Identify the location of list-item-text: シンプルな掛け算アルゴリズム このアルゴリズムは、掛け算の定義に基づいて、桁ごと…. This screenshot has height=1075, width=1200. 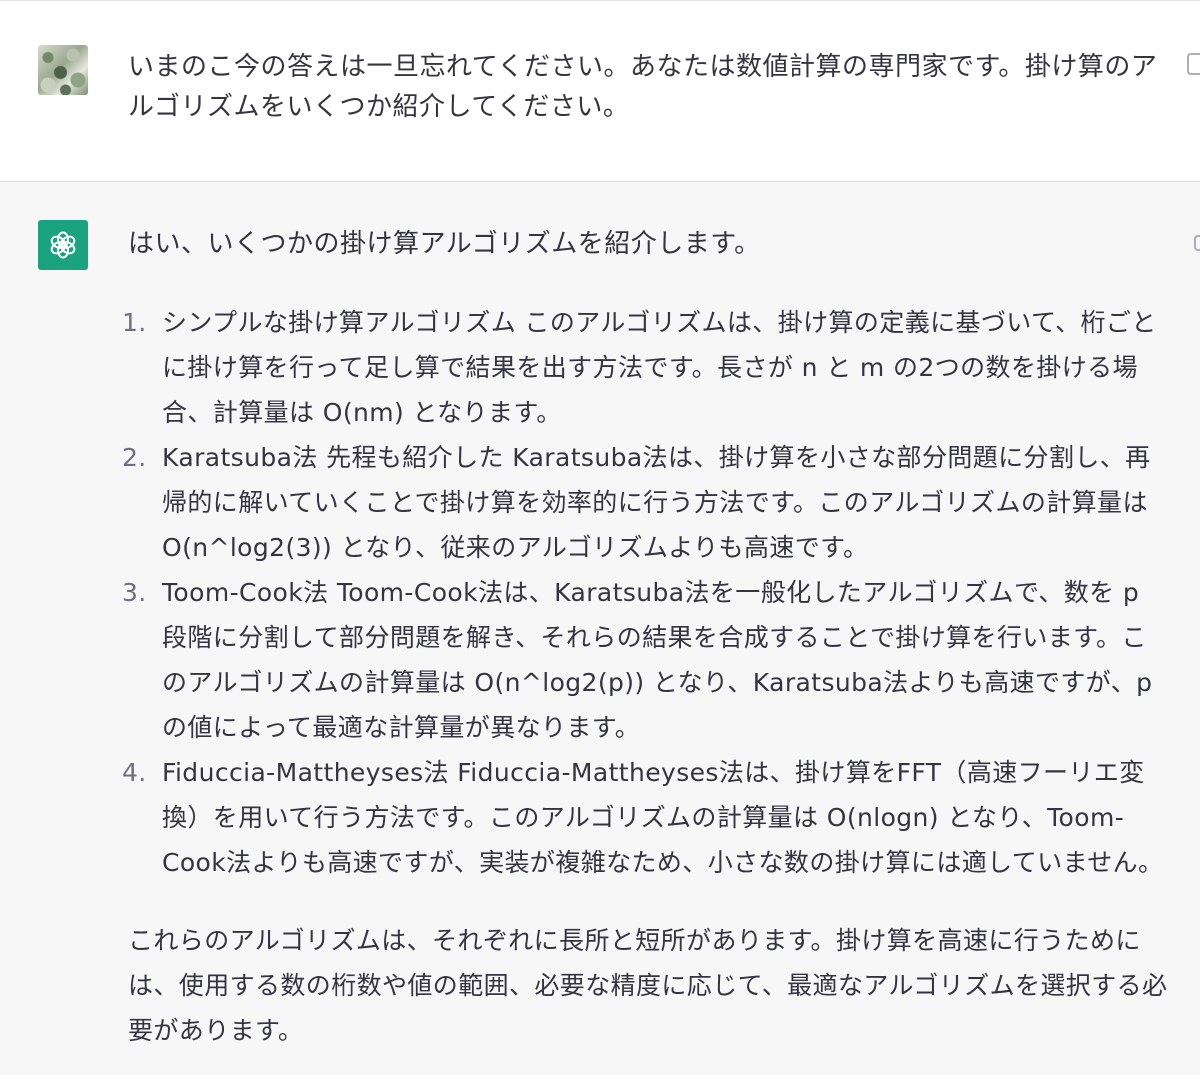
(659, 367).